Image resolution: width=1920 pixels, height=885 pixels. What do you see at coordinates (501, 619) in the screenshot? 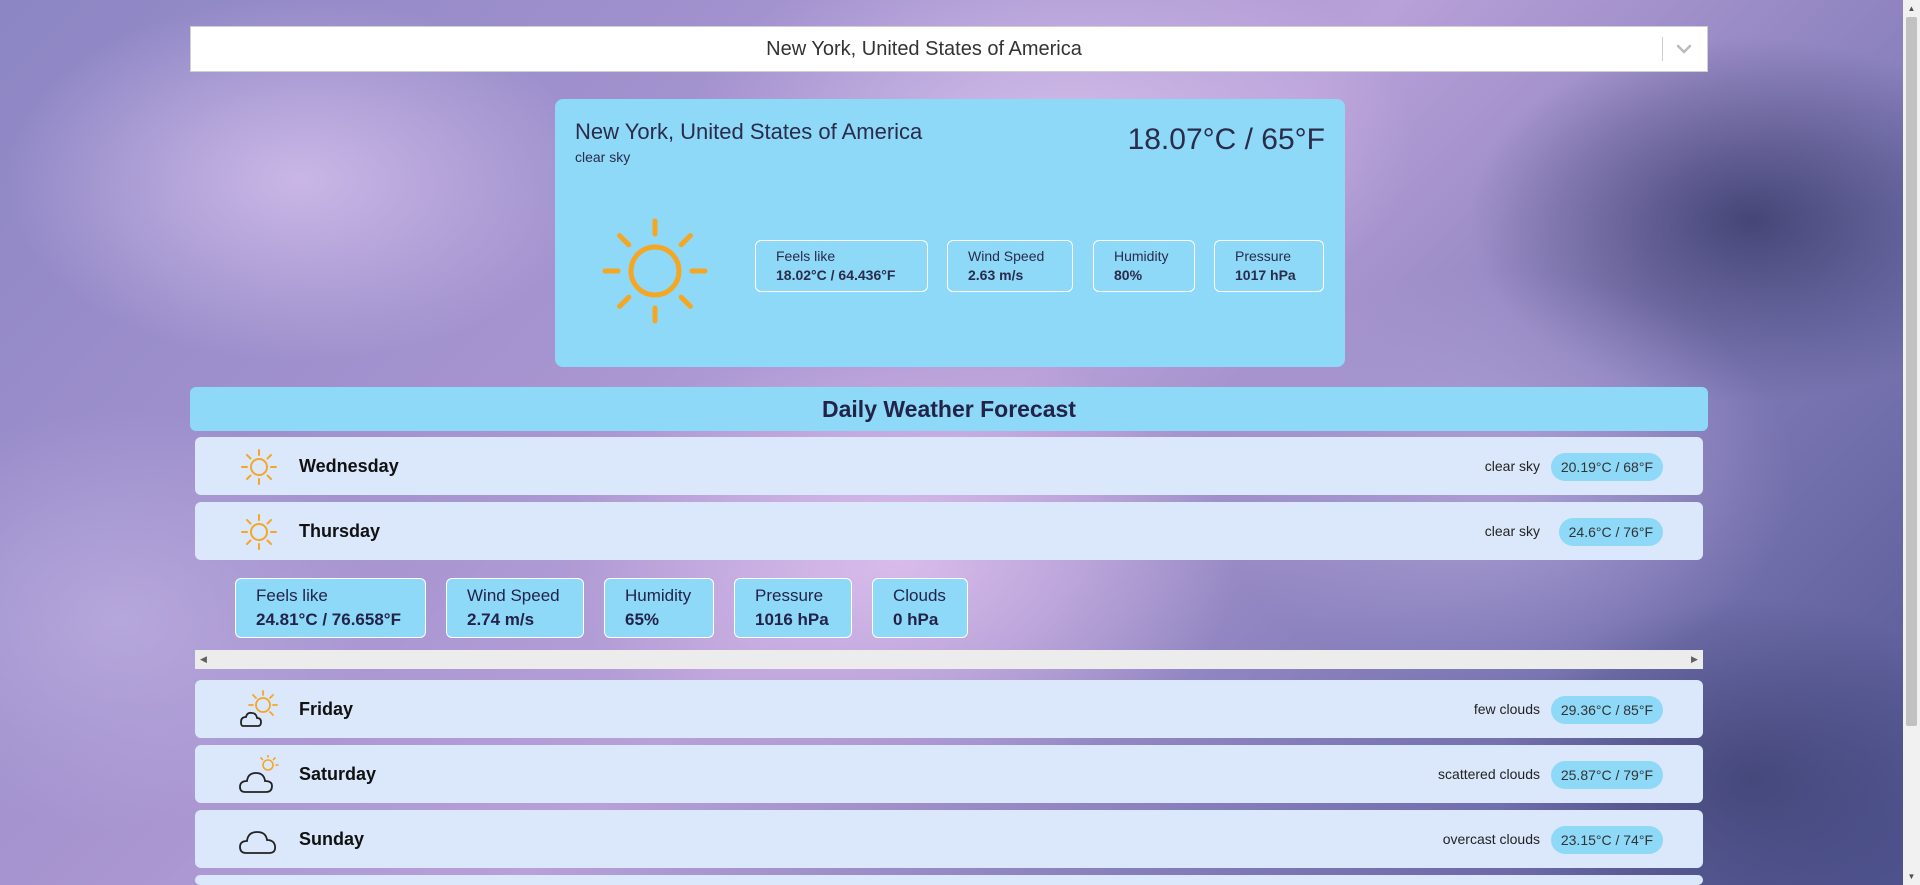
I see `detail-value: 2.74 m/s` at bounding box center [501, 619].